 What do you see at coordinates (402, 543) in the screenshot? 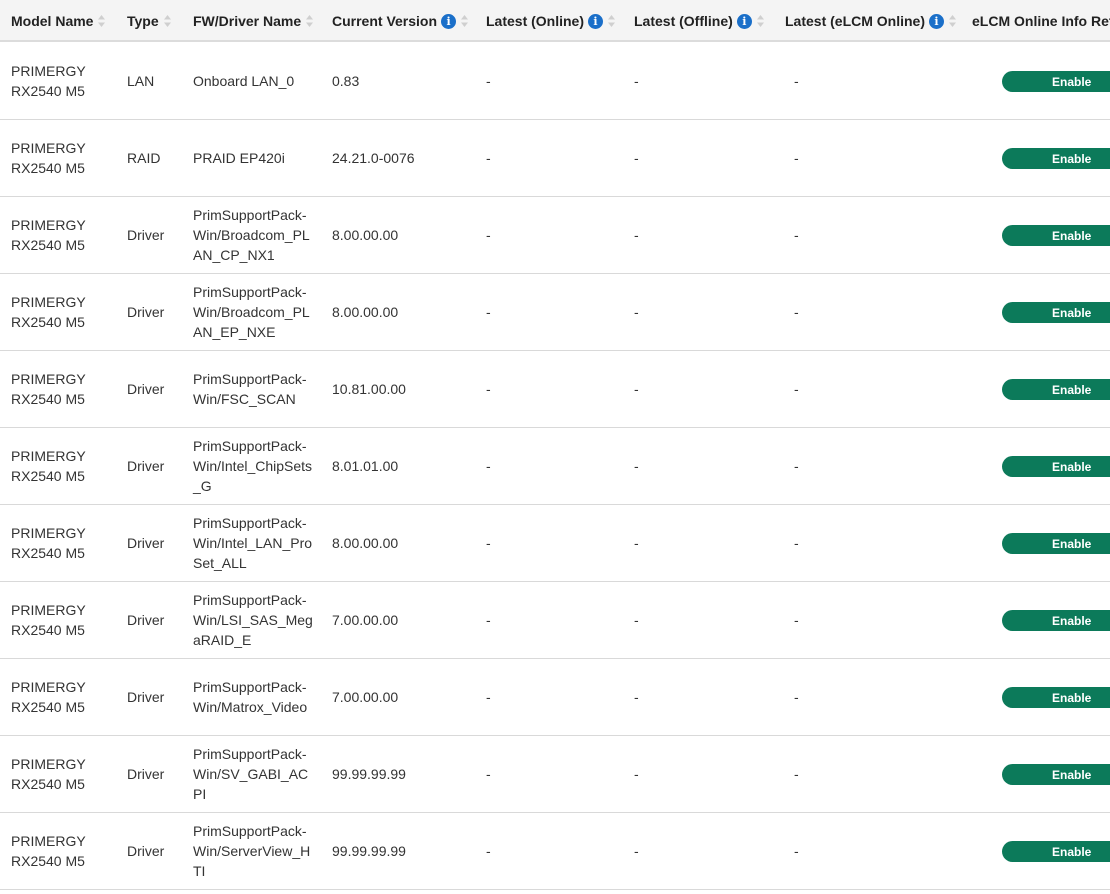
I see `cell-current-version: 8.00.00.00` at bounding box center [402, 543].